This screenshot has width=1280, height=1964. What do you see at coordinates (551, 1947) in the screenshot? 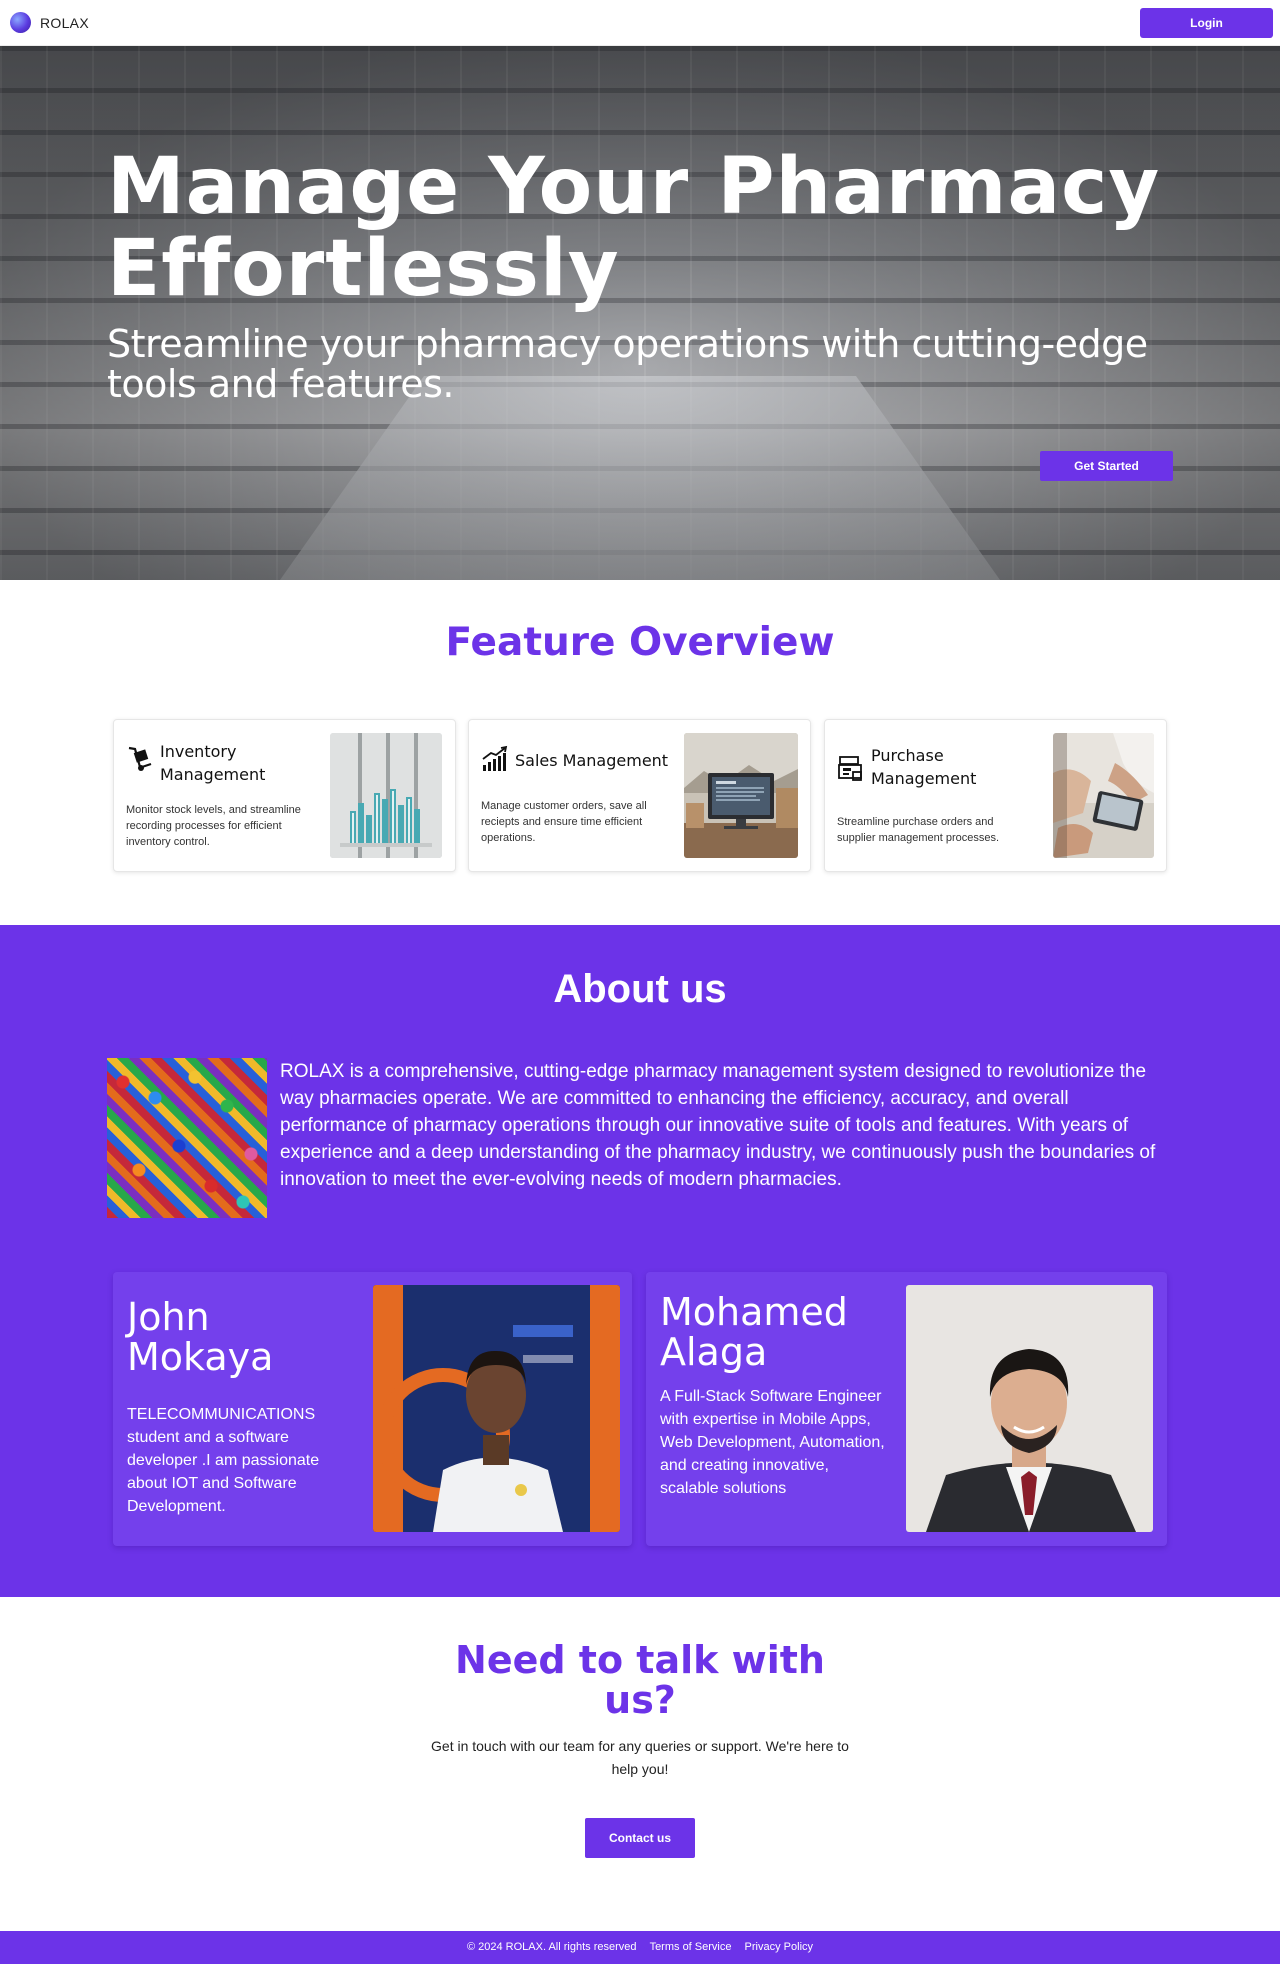
I see `footer-copyright: © 2024 ROLAX. All rights reserved` at bounding box center [551, 1947].